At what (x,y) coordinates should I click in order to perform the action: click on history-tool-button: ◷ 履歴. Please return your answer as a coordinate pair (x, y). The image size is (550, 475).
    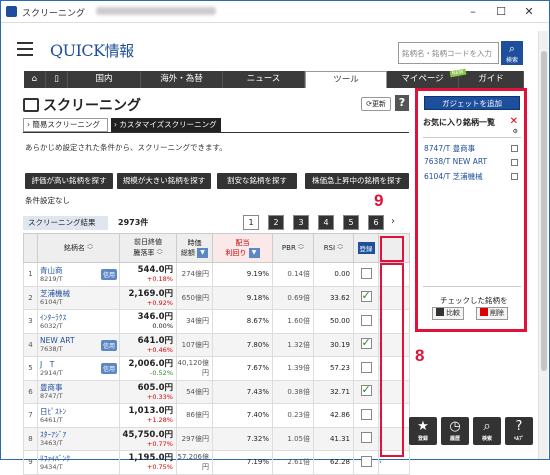
    Looking at the image, I should click on (455, 431).